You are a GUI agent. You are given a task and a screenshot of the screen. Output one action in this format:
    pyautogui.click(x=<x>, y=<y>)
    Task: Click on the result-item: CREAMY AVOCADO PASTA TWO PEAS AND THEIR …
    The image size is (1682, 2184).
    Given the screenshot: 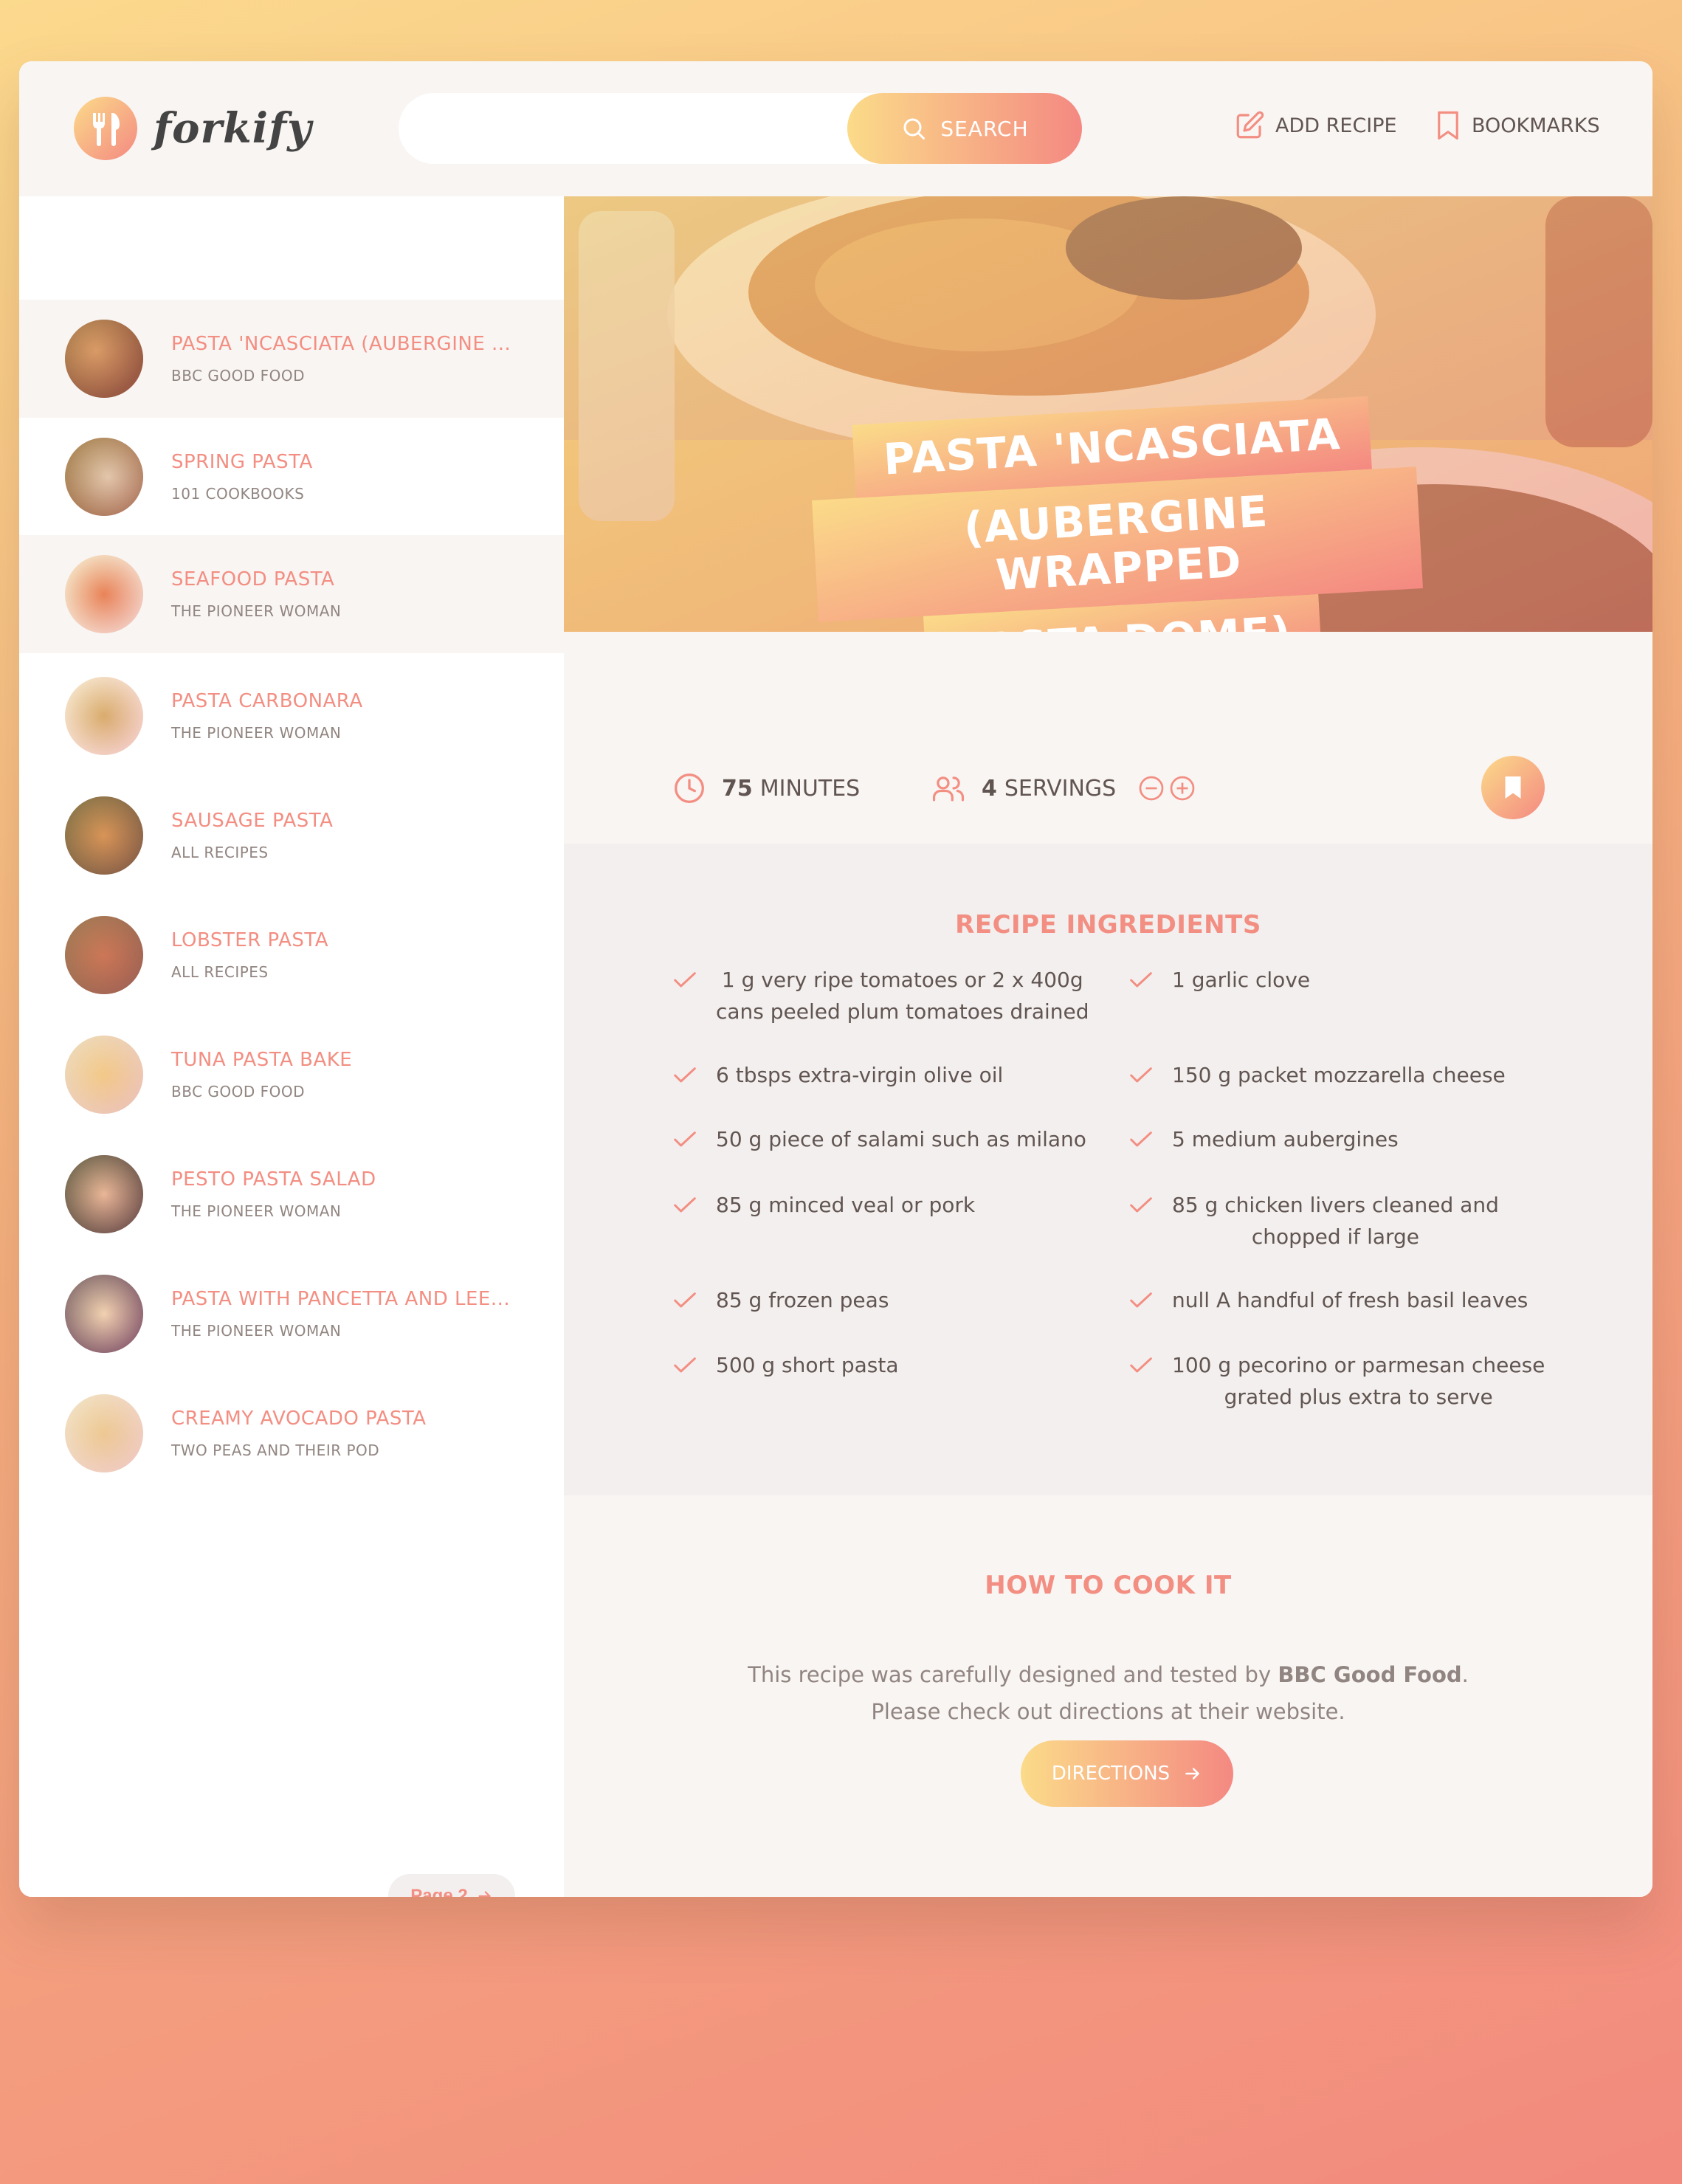 What is the action you would take?
    pyautogui.click(x=291, y=1433)
    